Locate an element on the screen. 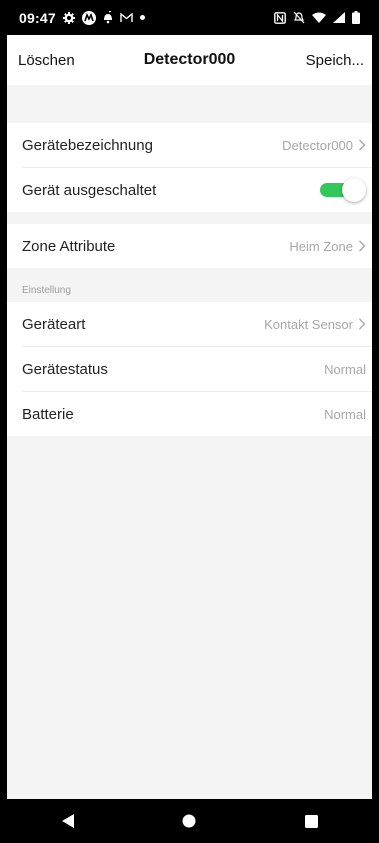  home-icon is located at coordinates (189, 821).